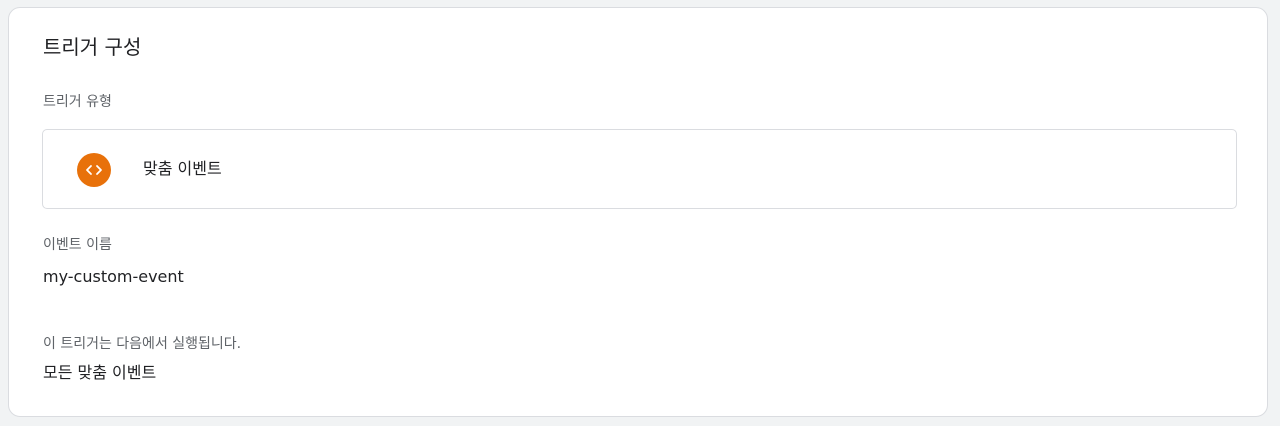 The width and height of the screenshot is (1280, 426). Describe the element at coordinates (94, 170) in the screenshot. I see `code-brackets-icon` at that location.